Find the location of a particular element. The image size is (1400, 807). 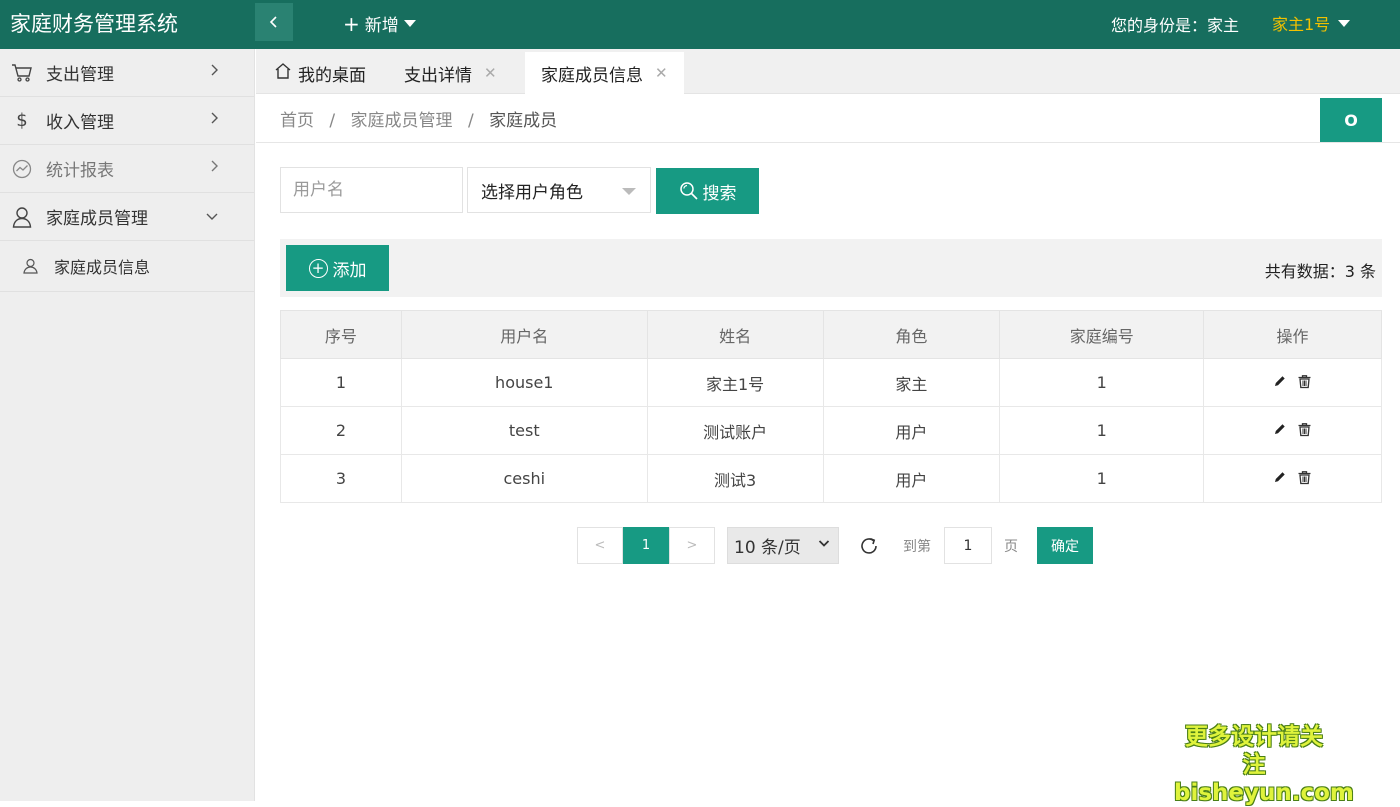

cart-icon is located at coordinates (22, 73).